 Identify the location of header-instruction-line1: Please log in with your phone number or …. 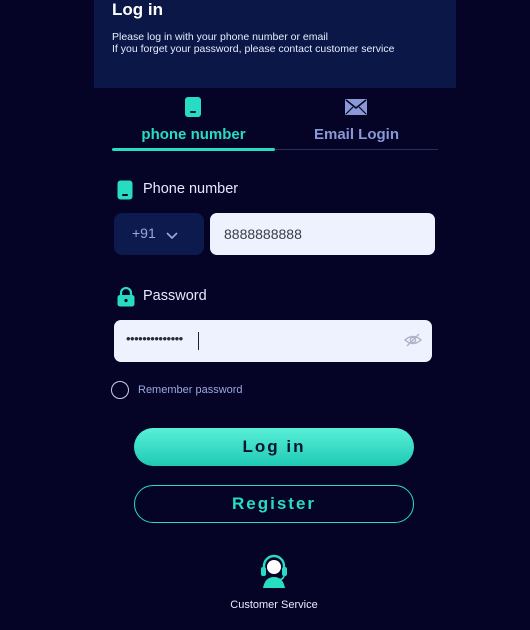
(220, 37).